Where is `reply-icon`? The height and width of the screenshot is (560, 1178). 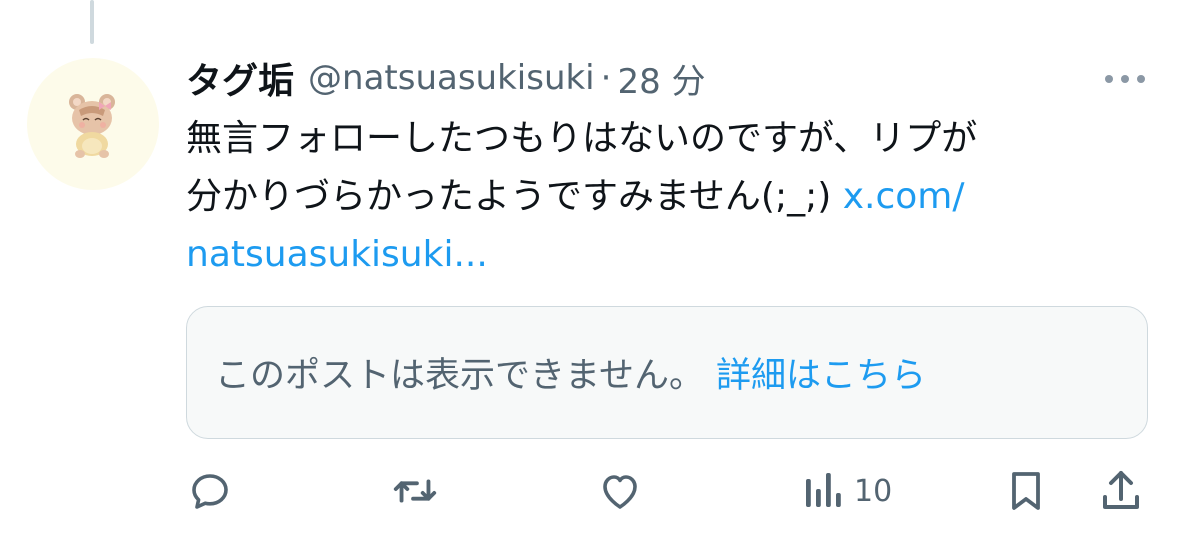 reply-icon is located at coordinates (210, 491).